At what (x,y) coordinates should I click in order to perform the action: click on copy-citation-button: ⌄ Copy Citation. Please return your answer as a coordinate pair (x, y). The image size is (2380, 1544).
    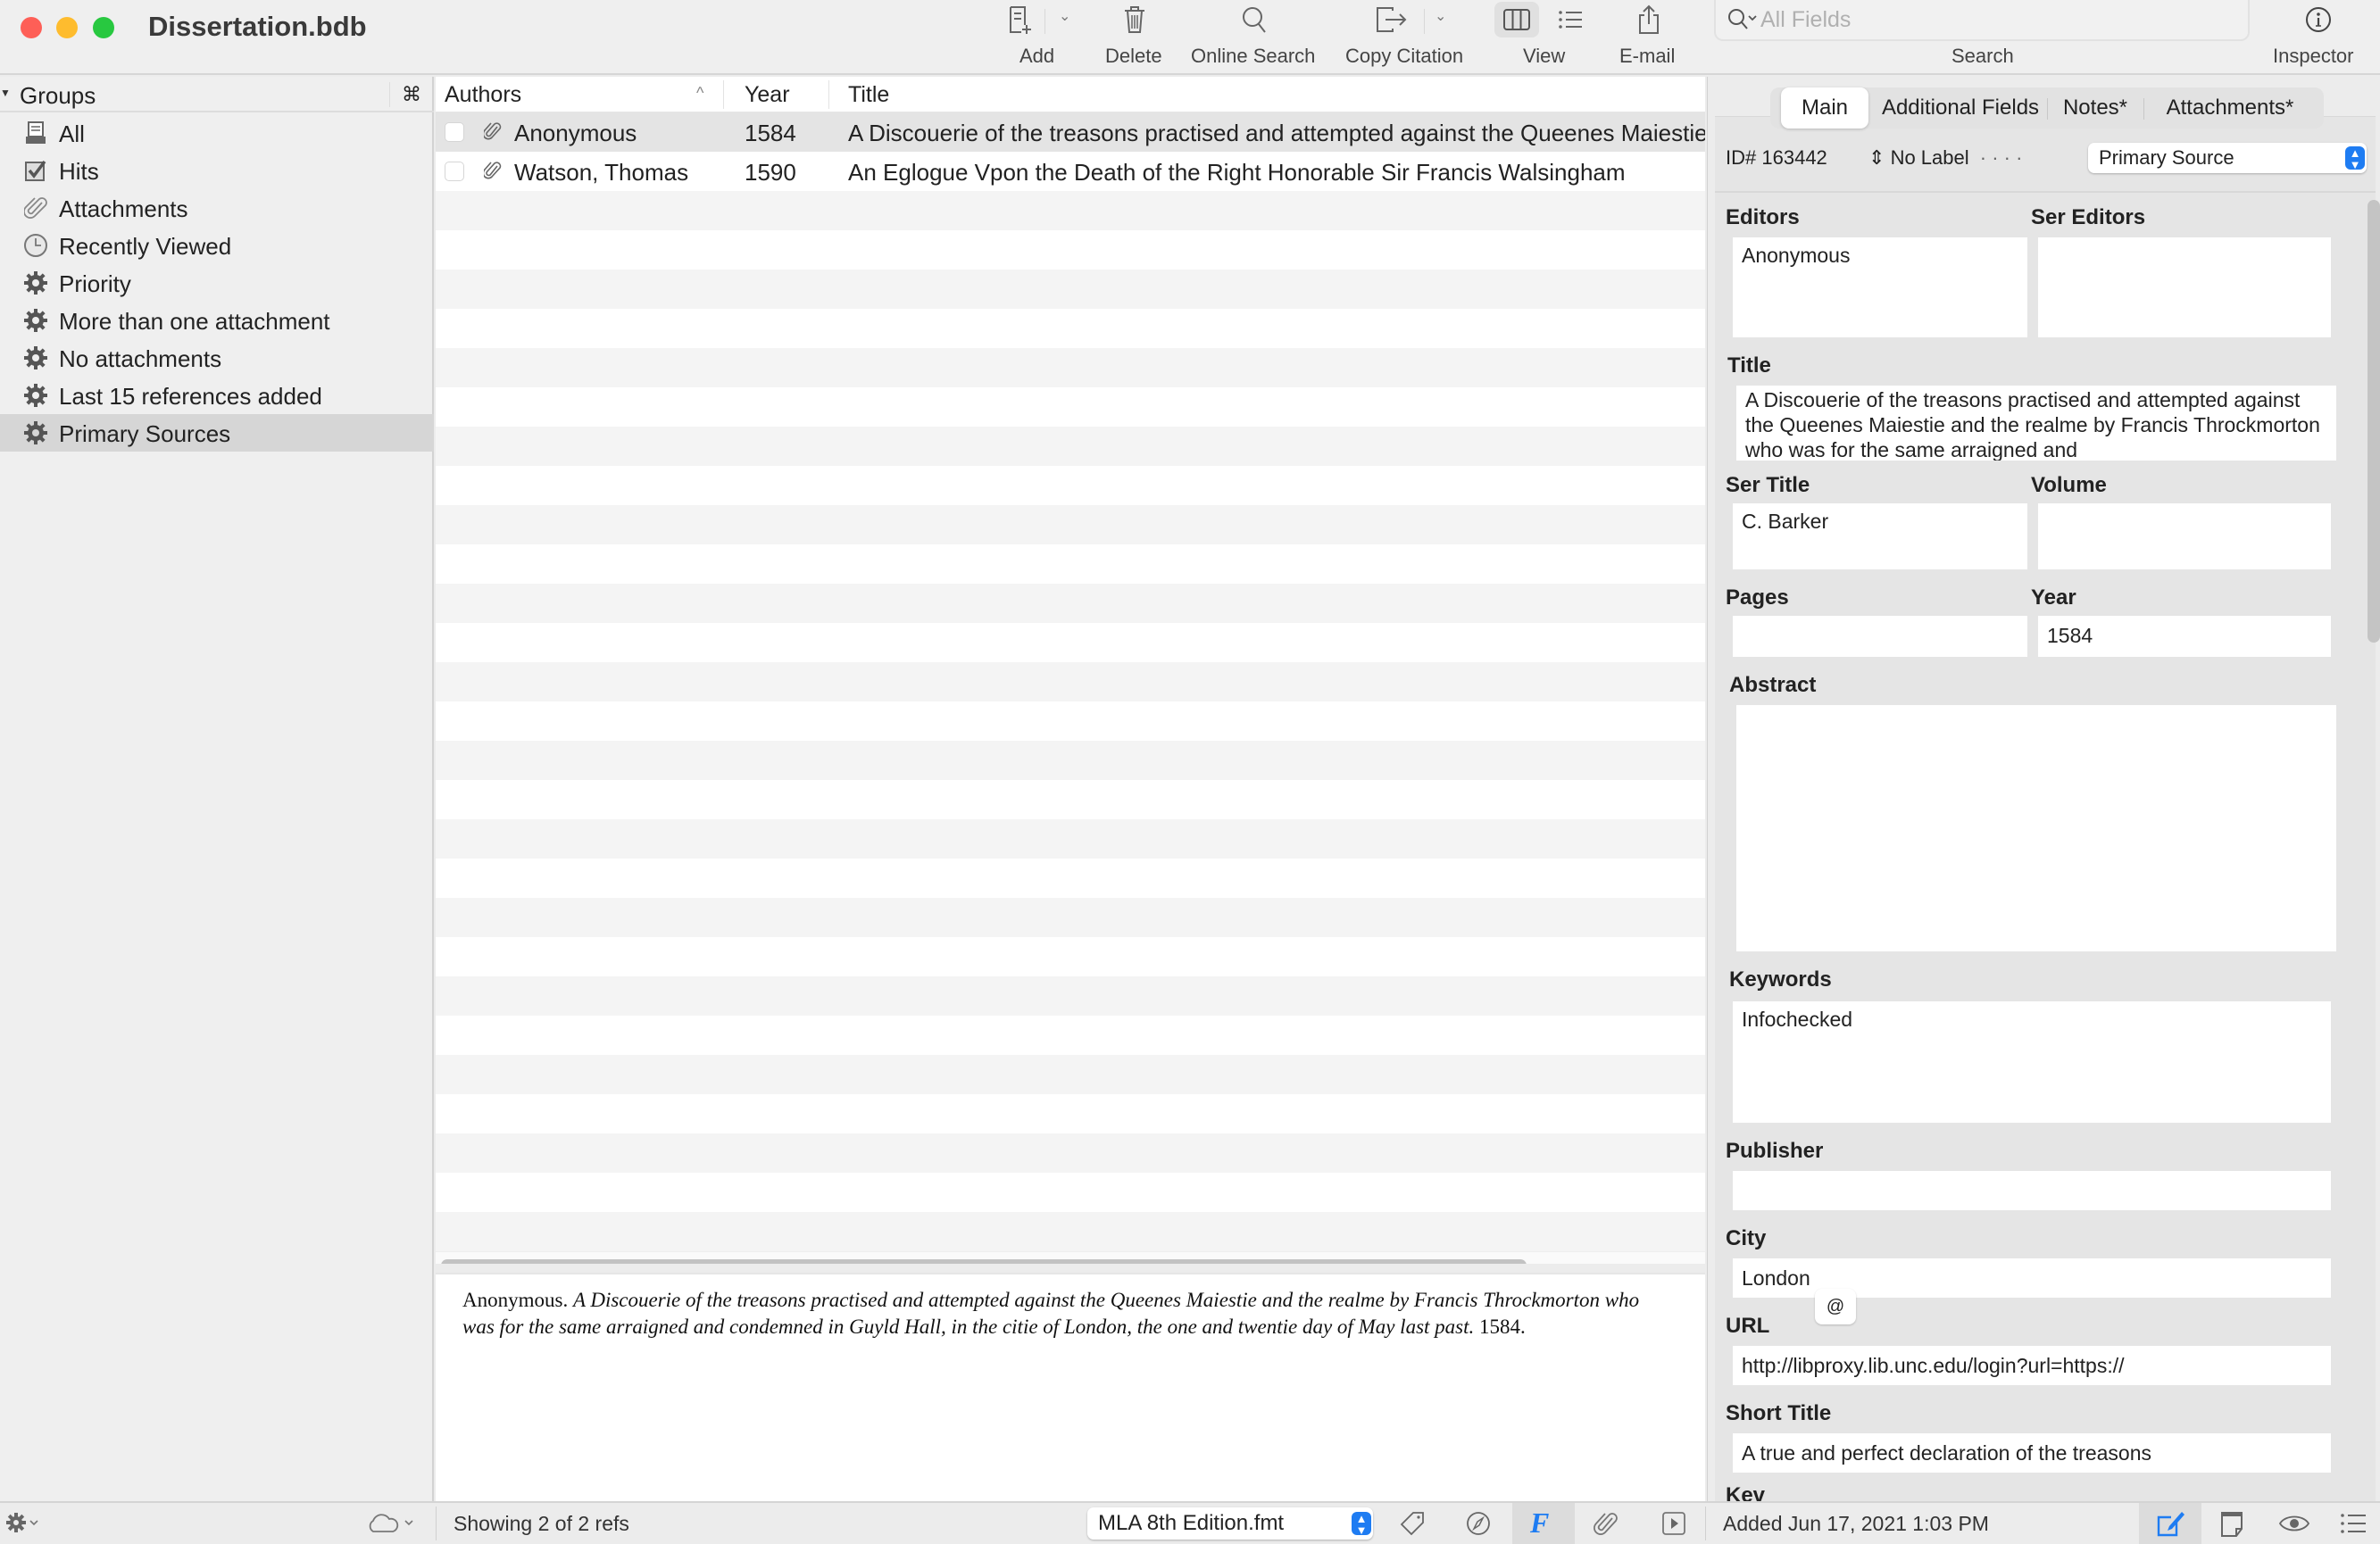
    Looking at the image, I should click on (1415, 37).